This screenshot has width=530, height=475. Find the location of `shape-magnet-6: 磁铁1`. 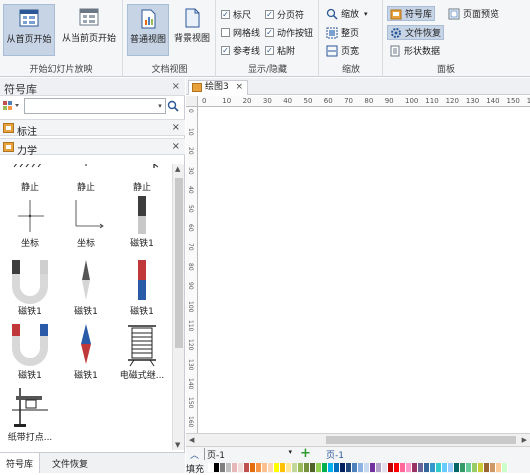

shape-magnet-6: 磁铁1 is located at coordinates (86, 351).